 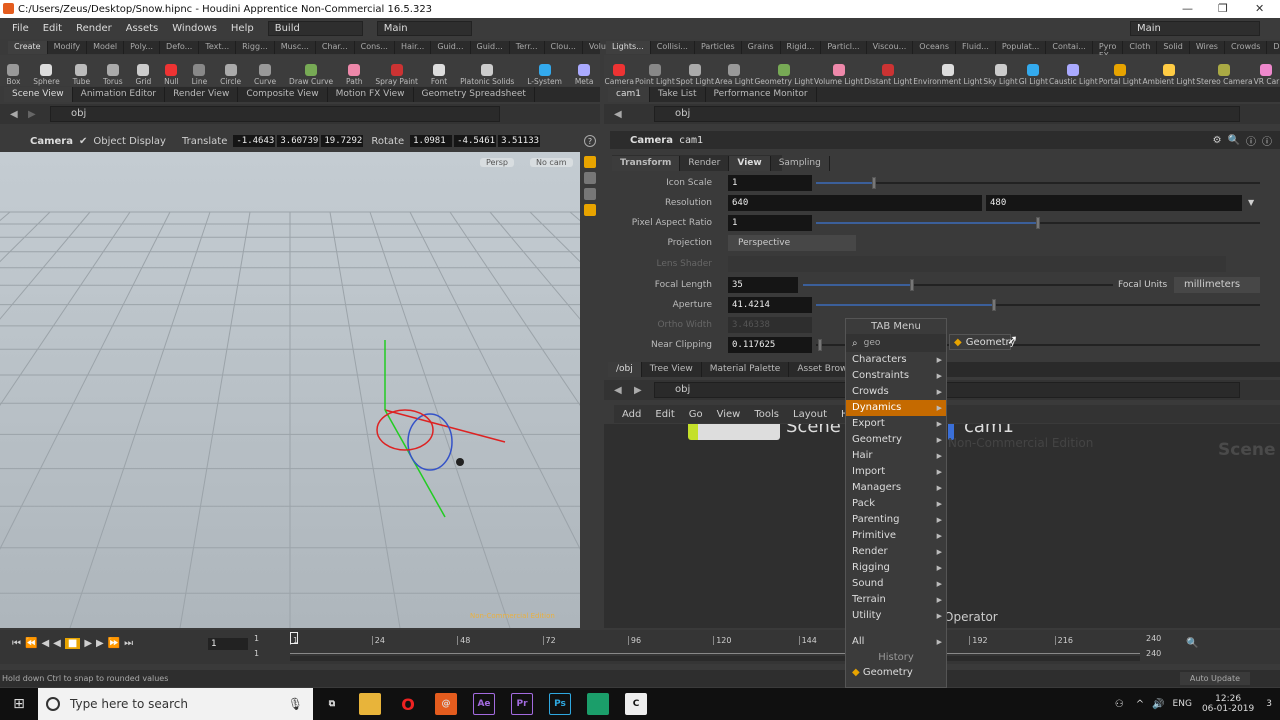 What do you see at coordinates (45, 643) in the screenshot?
I see `step-back-button: ◀` at bounding box center [45, 643].